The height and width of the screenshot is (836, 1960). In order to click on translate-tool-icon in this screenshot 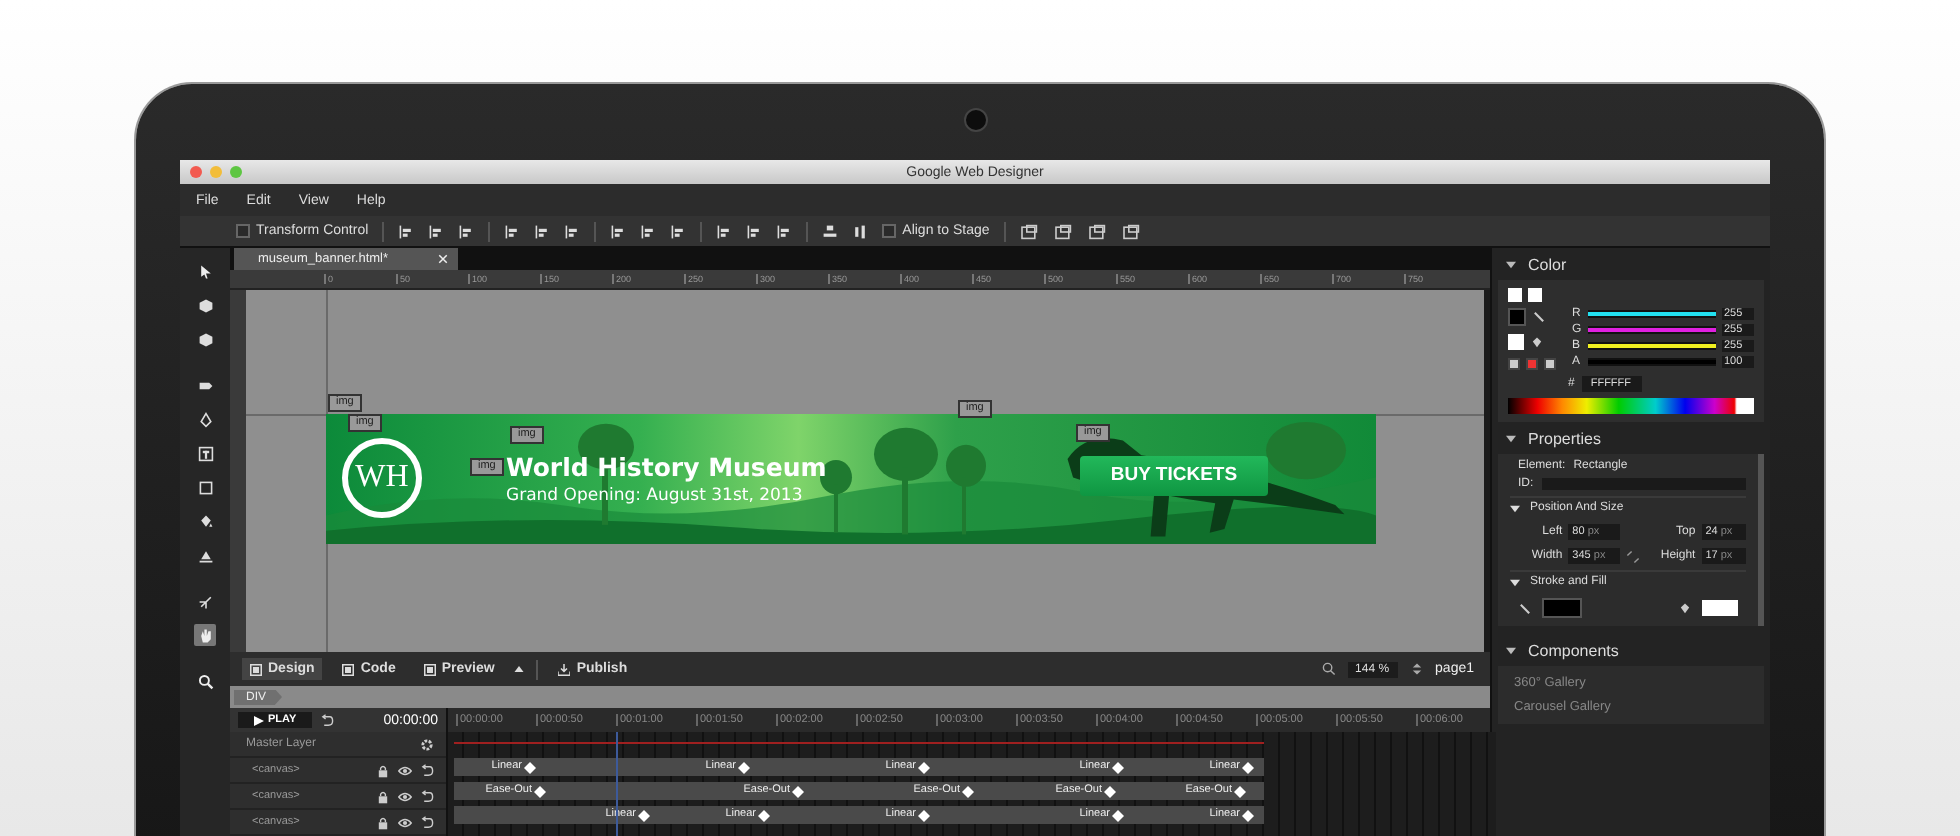, I will do `click(205, 339)`.